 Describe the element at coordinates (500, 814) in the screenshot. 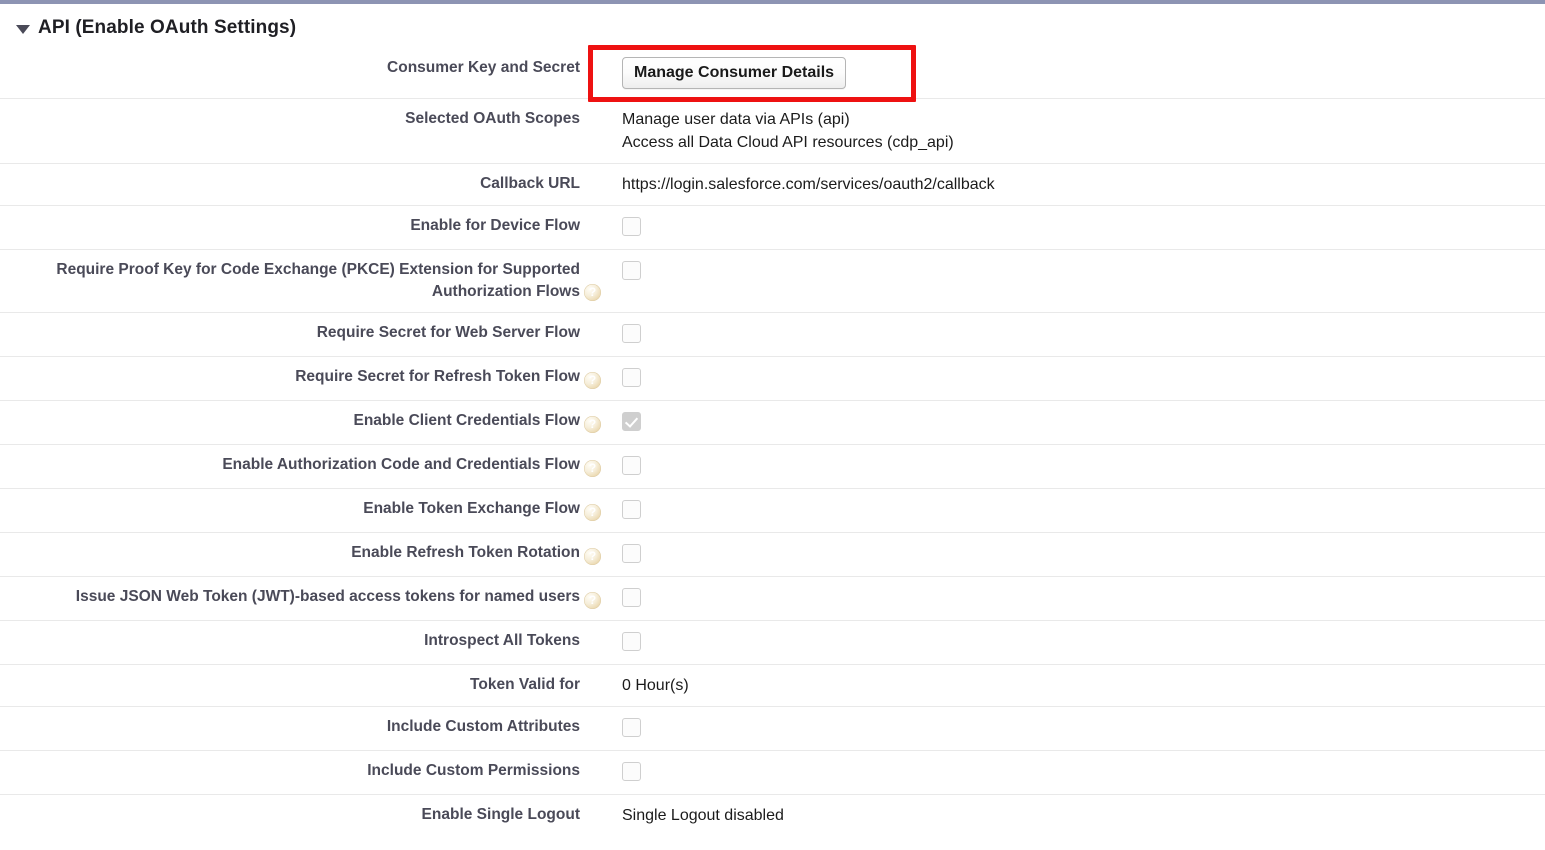

I see `field-label: Enable Single Logout` at that location.